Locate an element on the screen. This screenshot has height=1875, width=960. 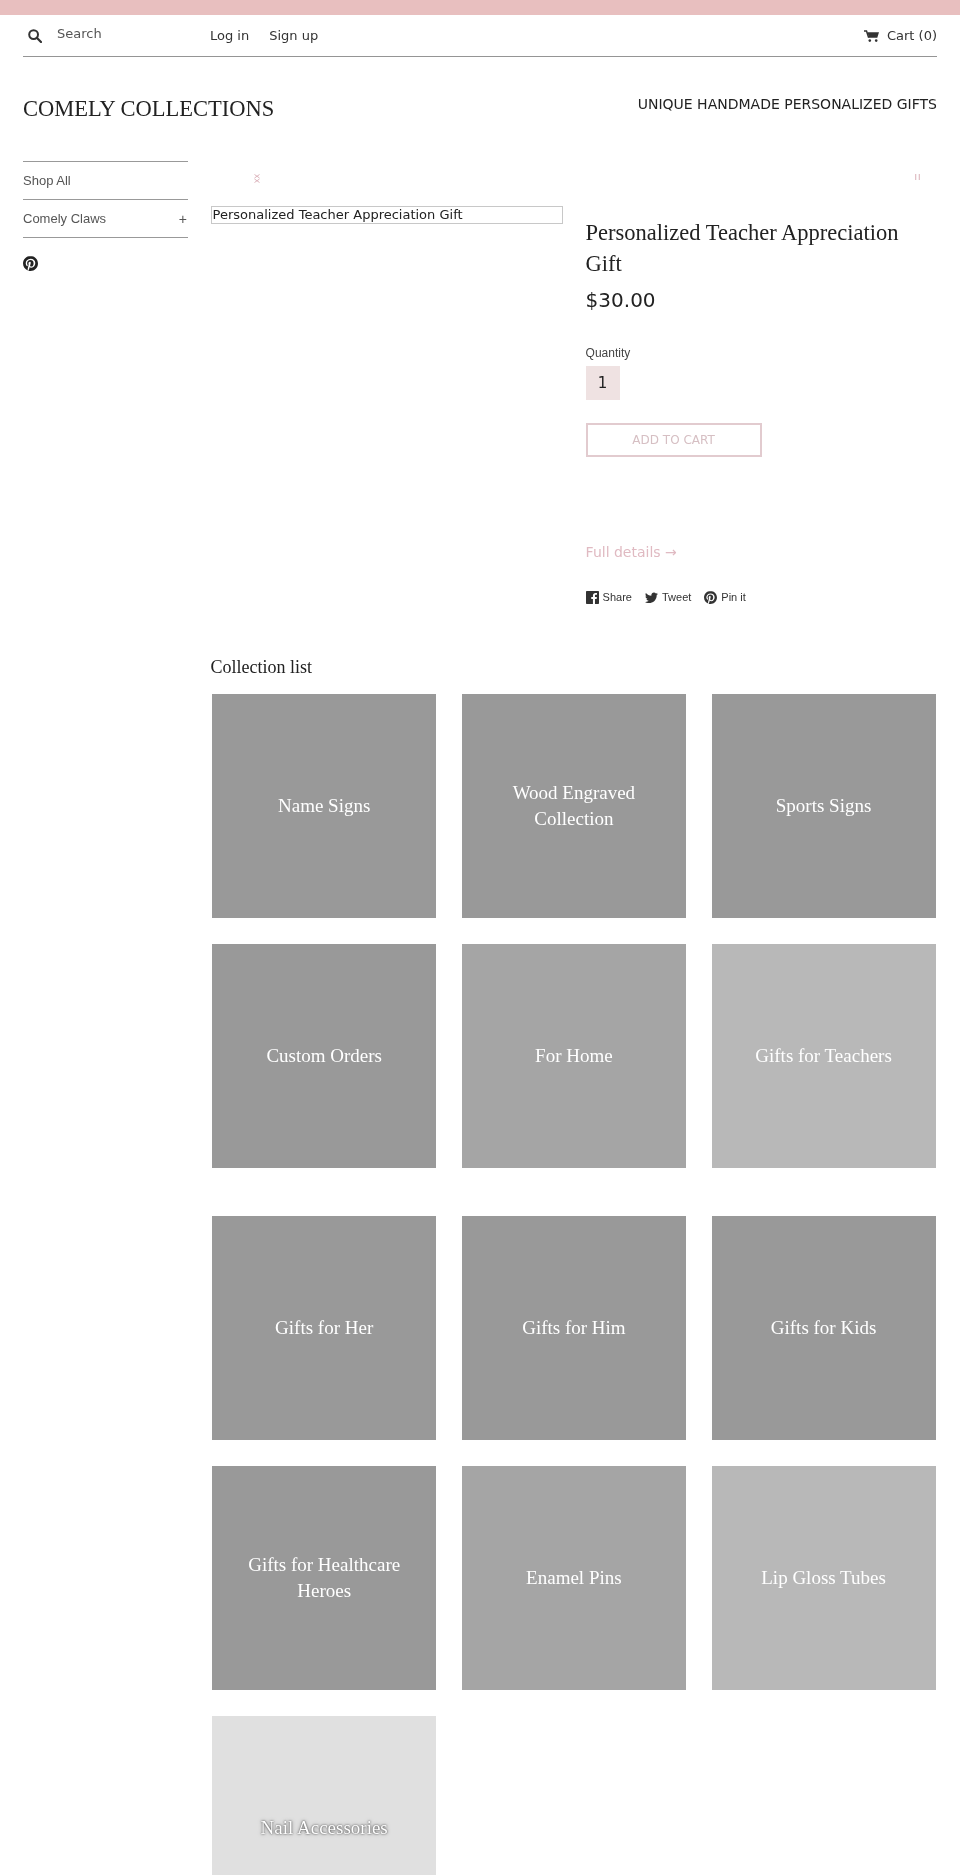
collection-tile: Enamel Pins is located at coordinates (573, 1578).